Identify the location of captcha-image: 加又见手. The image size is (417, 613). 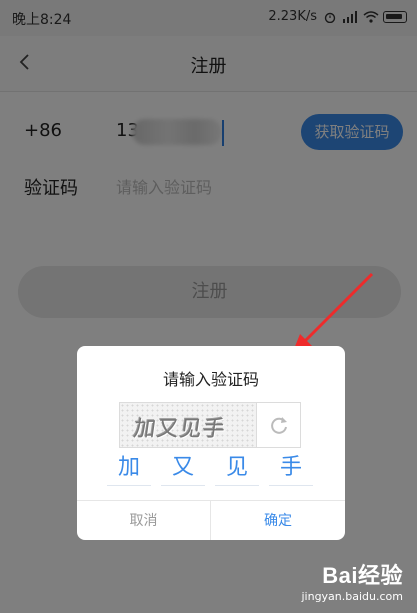
(188, 425).